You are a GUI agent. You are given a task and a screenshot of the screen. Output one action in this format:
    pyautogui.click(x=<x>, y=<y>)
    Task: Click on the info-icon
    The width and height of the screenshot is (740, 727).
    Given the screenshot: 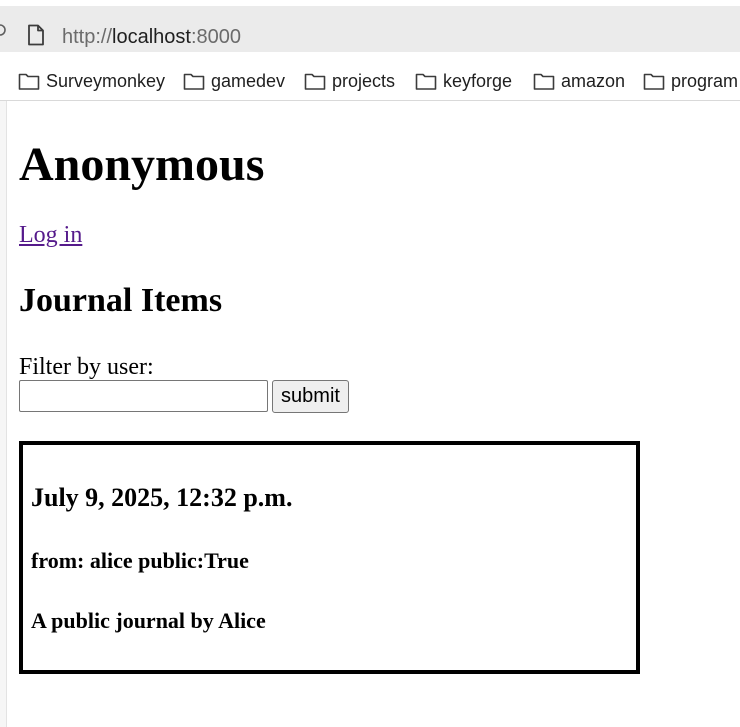 What is the action you would take?
    pyautogui.click(x=3, y=30)
    